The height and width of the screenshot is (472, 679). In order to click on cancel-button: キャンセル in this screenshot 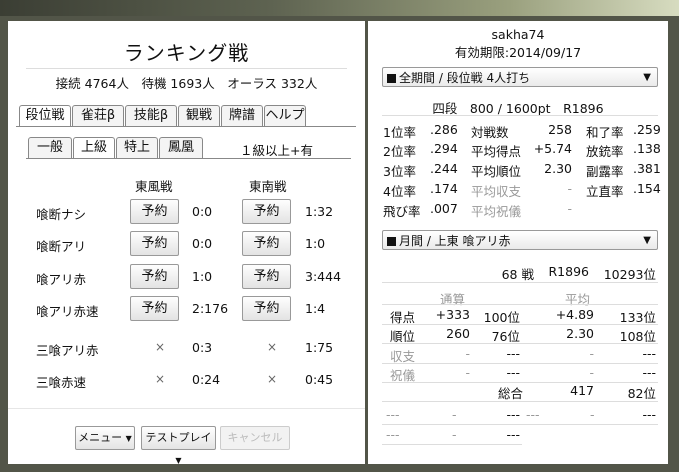, I will do `click(255, 438)`.